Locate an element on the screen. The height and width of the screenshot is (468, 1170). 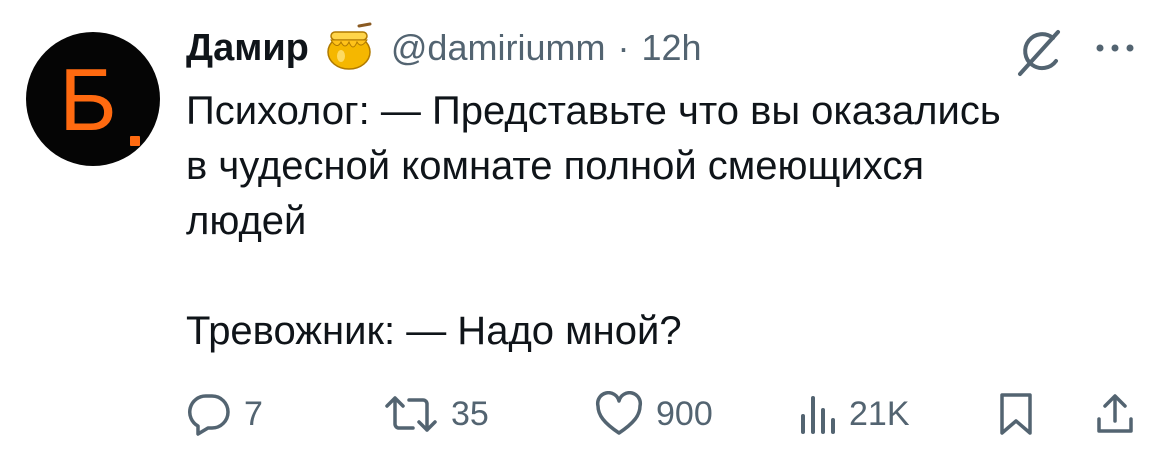
avatar: Б is located at coordinates (93, 99).